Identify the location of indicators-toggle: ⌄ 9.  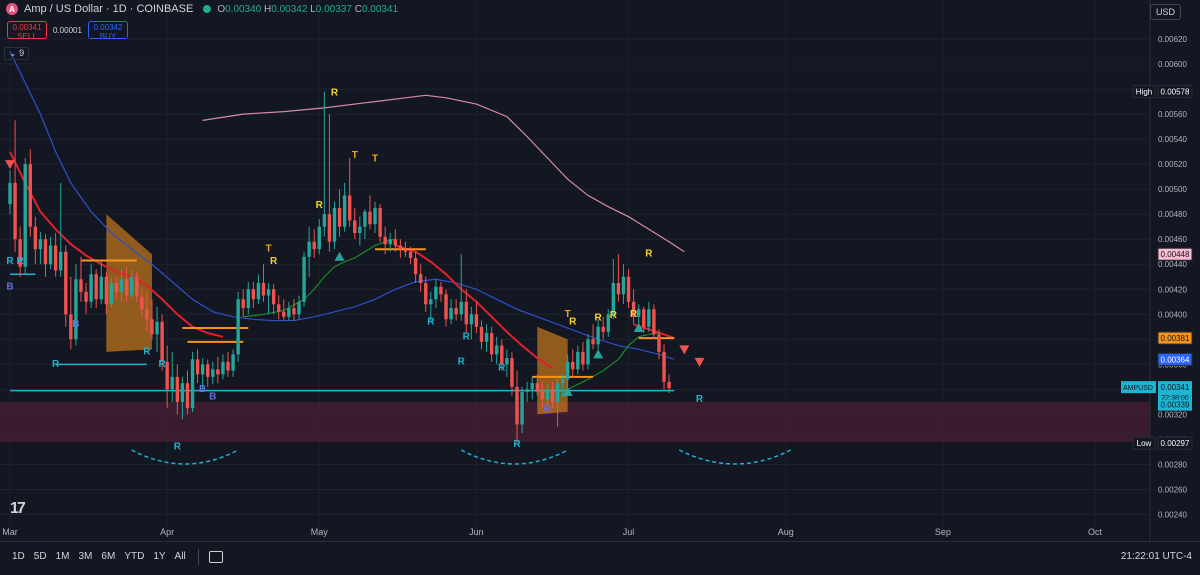
(17, 53).